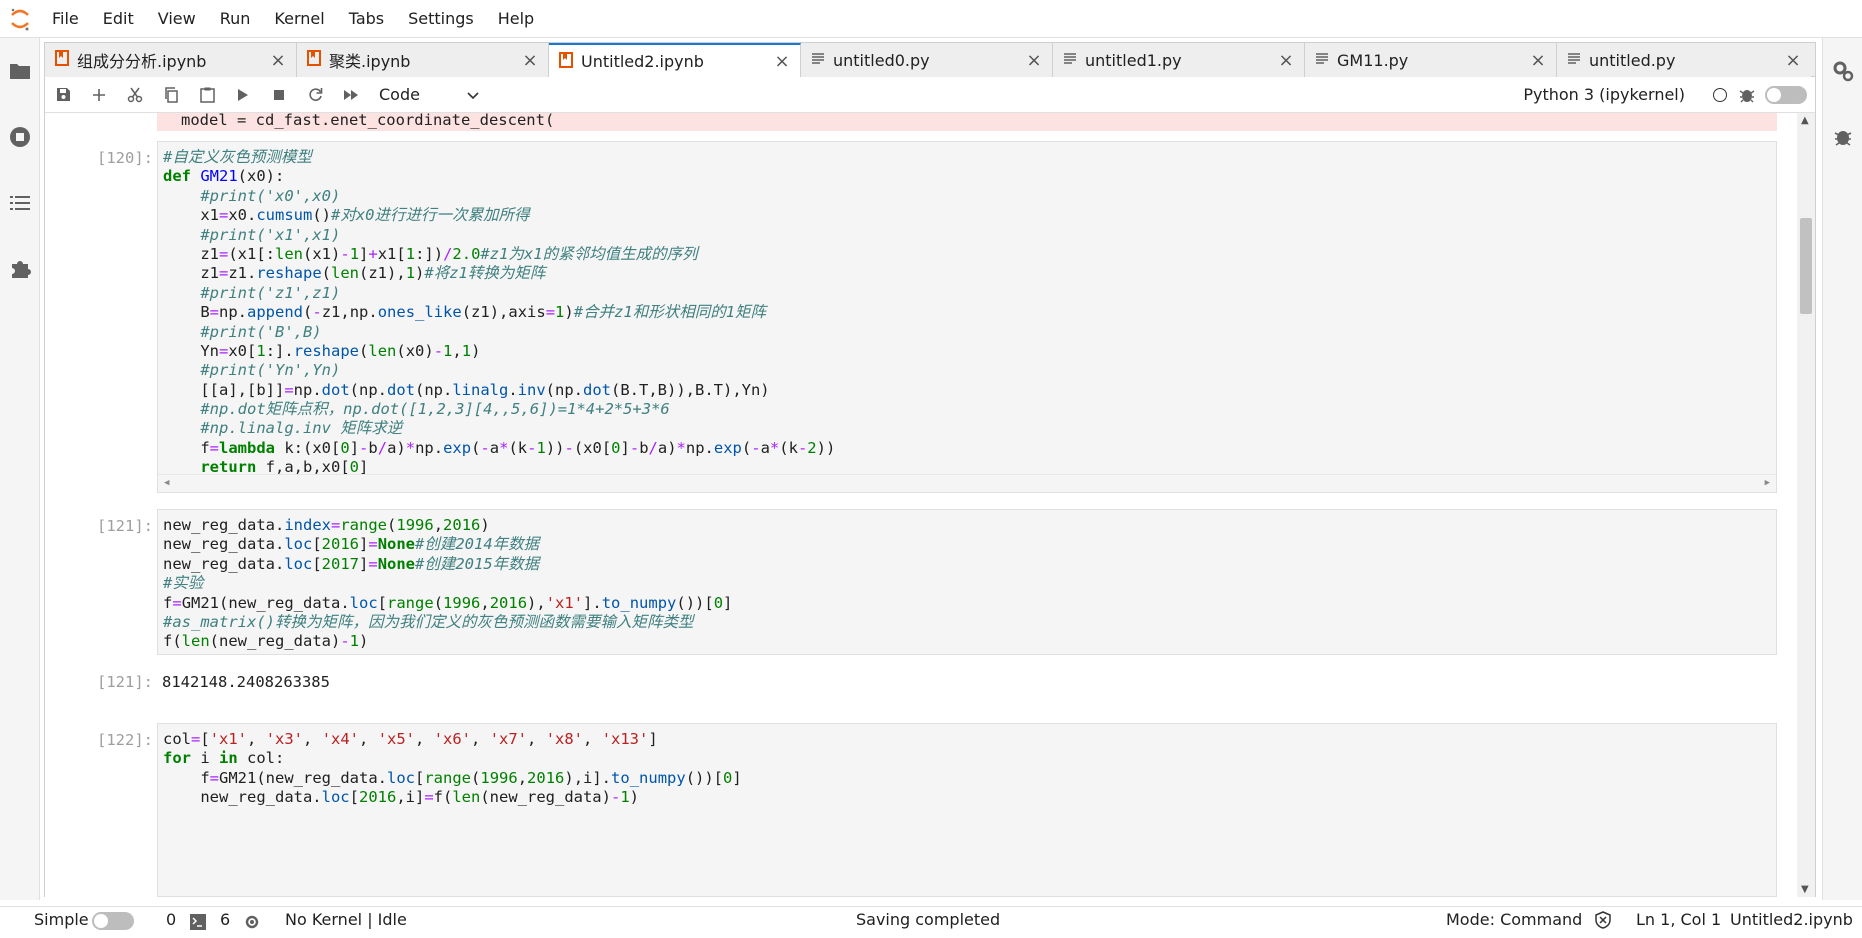 The height and width of the screenshot is (938, 1862). I want to click on debugger-bug-icon, so click(1842, 137).